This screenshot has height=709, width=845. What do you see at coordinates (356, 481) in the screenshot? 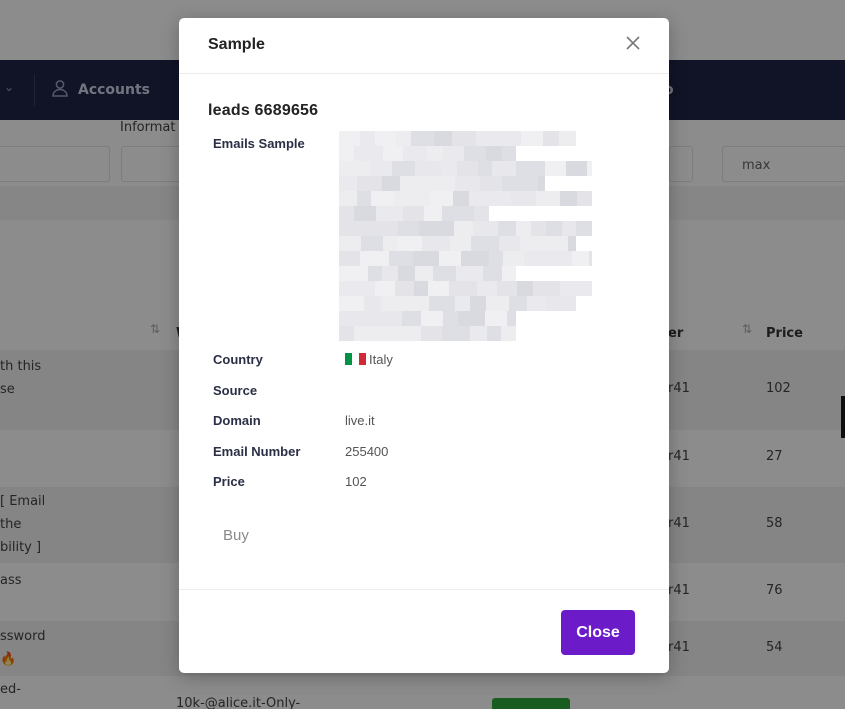
I see `price-value: 102` at bounding box center [356, 481].